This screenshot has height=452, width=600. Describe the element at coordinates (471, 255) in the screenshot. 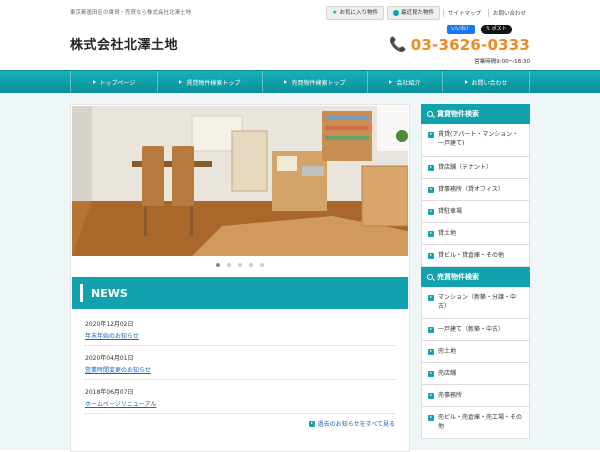

I see `sidebar-item-label: 貸ビル・貸倉庫・その他` at that location.